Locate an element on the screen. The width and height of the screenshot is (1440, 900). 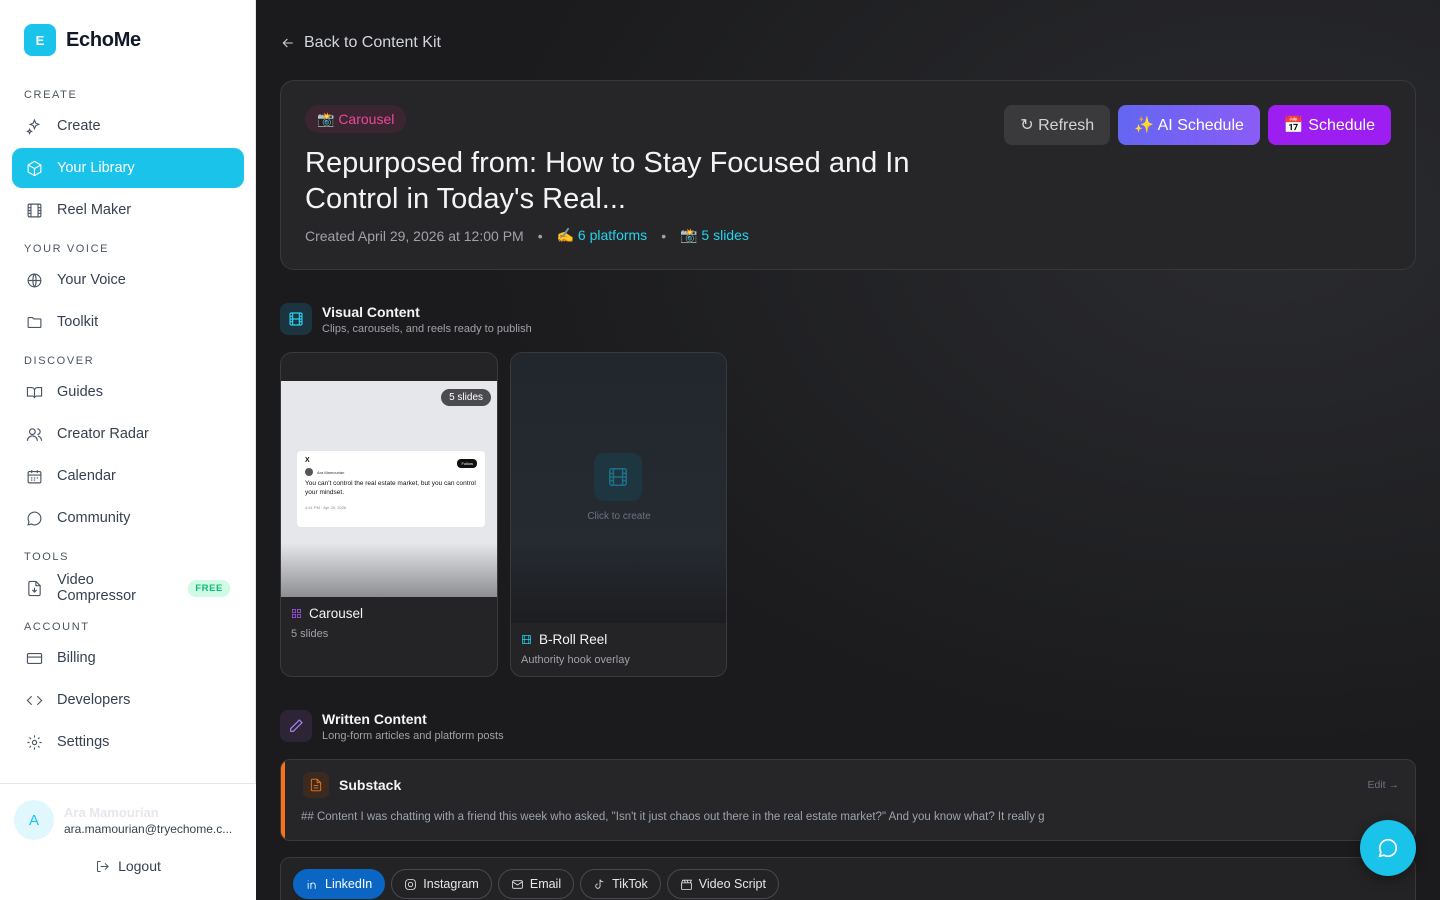
refresh-button: ↻ Refresh is located at coordinates (1057, 125).